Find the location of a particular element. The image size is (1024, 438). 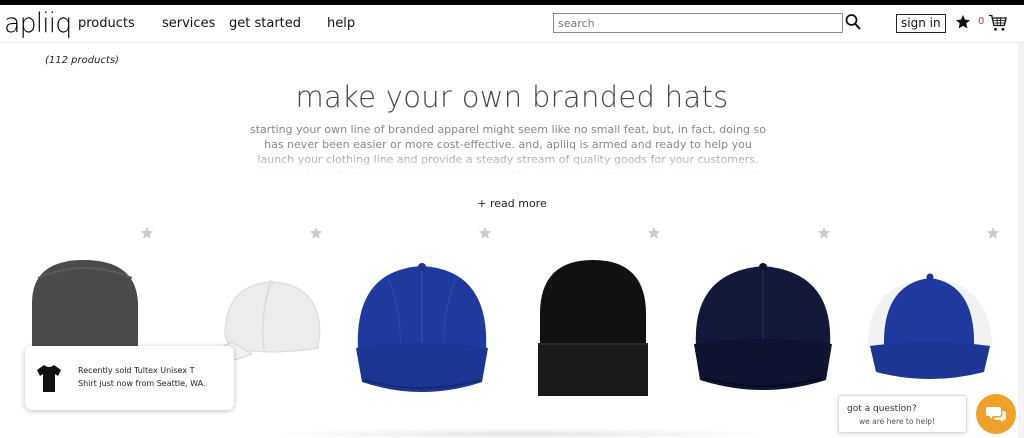

product-image-navy-cap is located at coordinates (763, 330).